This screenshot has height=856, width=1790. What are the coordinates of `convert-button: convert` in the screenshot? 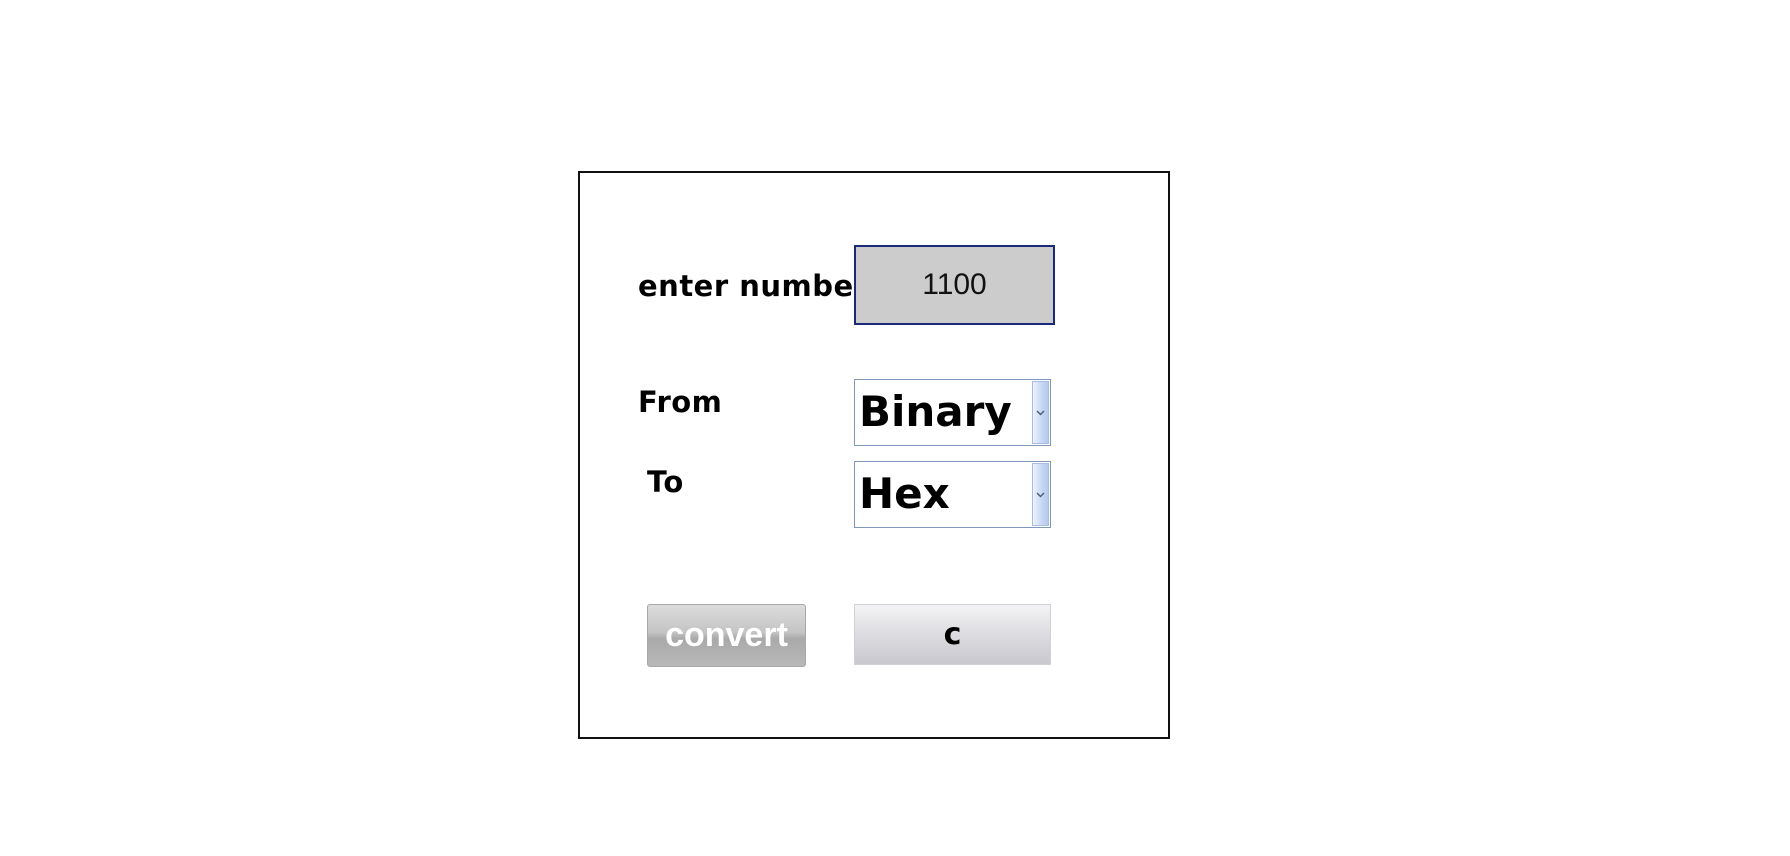 It's located at (726, 635).